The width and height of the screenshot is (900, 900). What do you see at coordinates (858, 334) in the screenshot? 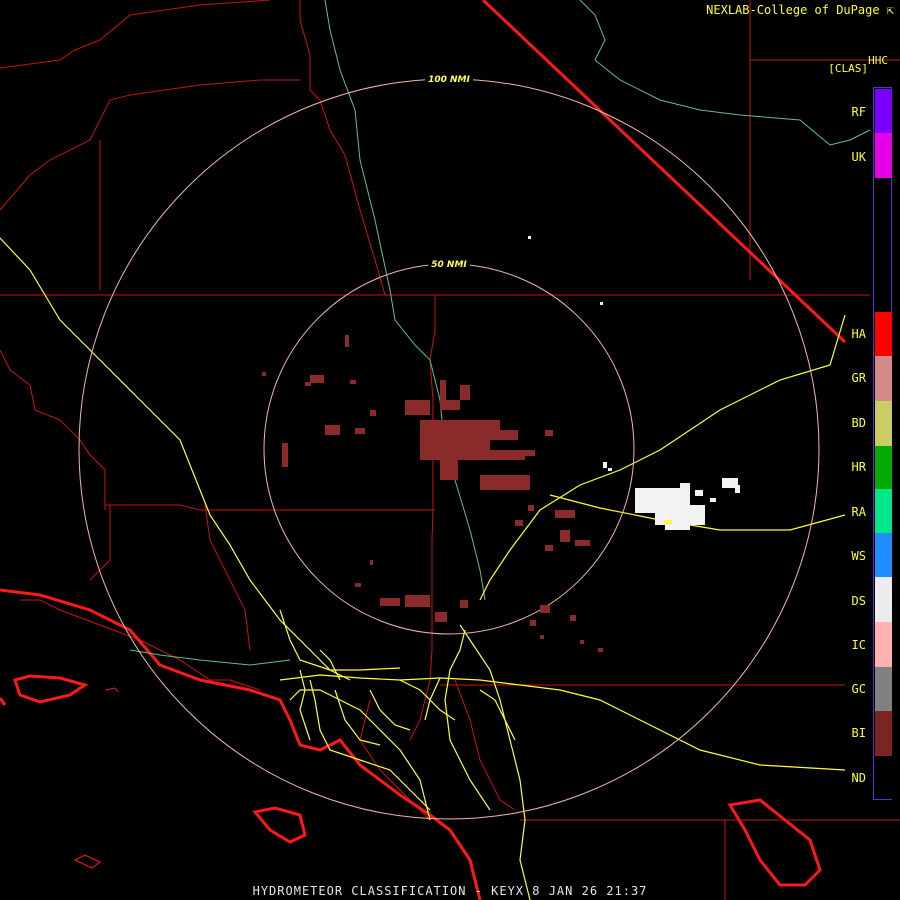
I see `legend-label-ha: HA` at bounding box center [858, 334].